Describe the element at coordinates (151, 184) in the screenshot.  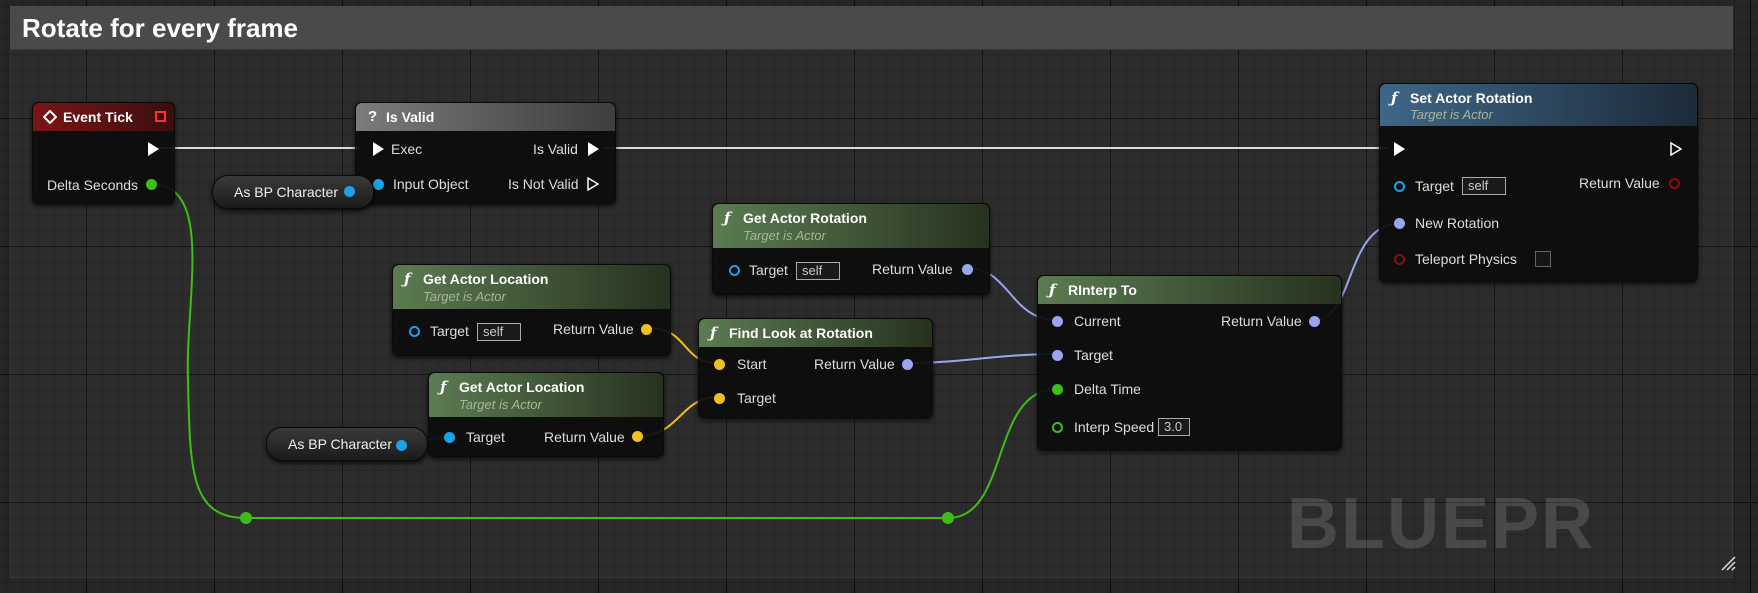
I see `float-output-pin` at that location.